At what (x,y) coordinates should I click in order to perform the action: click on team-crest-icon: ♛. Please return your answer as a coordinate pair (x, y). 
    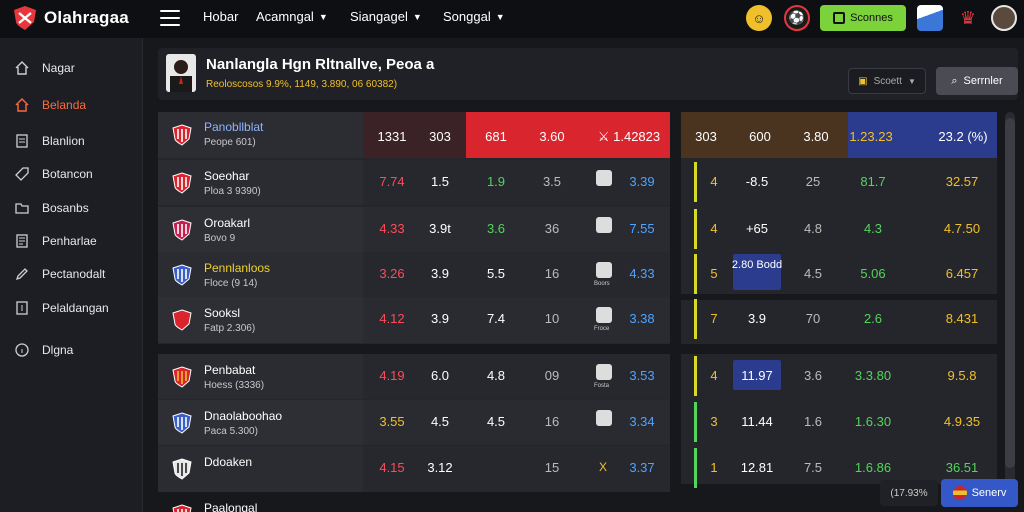
    Looking at the image, I should click on (968, 18).